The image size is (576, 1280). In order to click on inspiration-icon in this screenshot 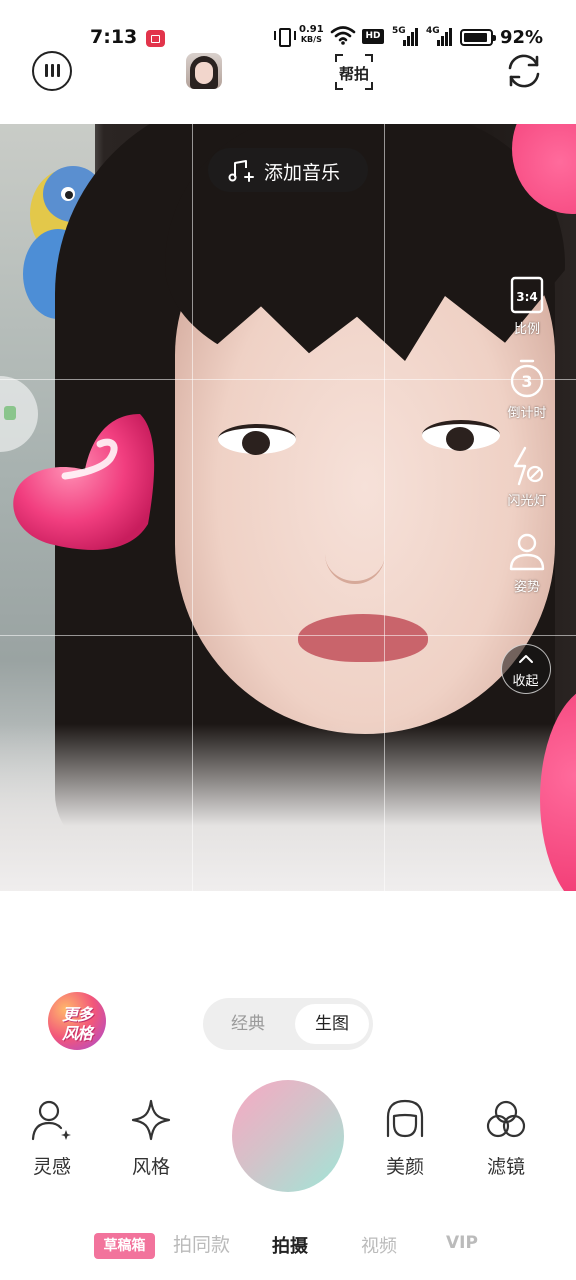, I will do `click(51, 1120)`.